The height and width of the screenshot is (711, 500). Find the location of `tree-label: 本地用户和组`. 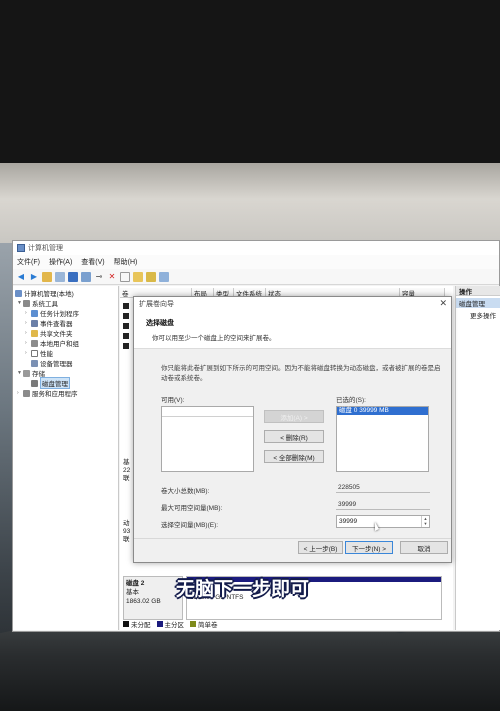

tree-label: 本地用户和组 is located at coordinates (59, 344).